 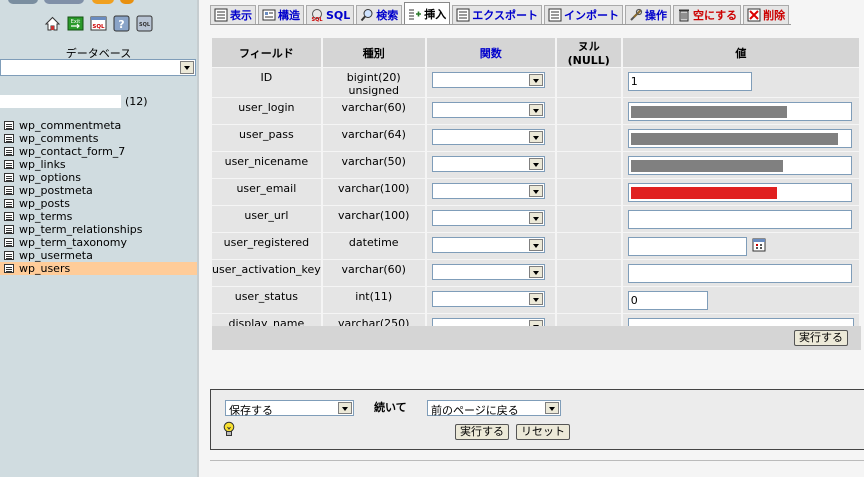 I want to click on tab-import: インポート, so click(x=583, y=14).